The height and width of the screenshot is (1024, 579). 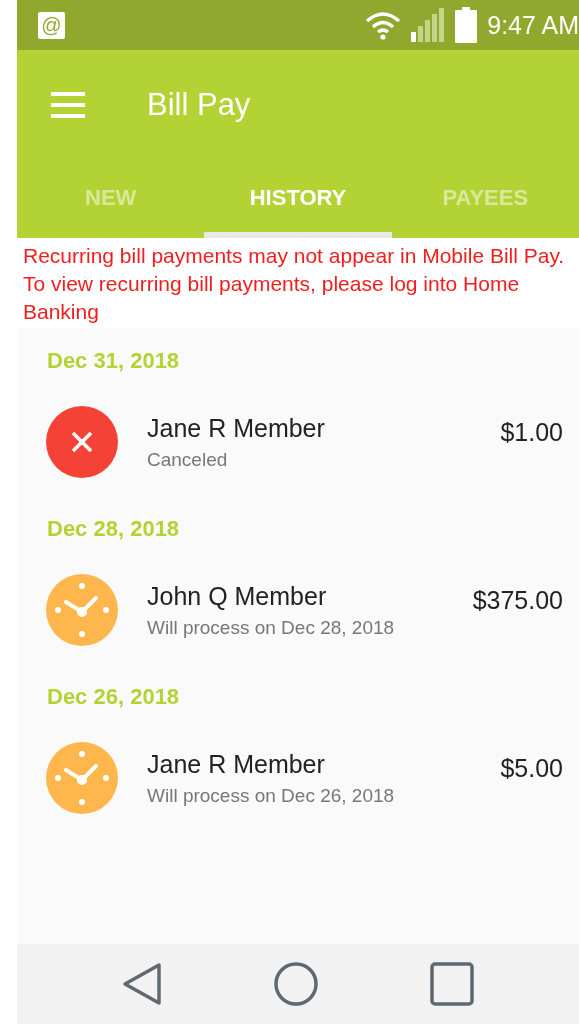 I want to click on date-header: Dec 26, 2018, so click(x=113, y=697).